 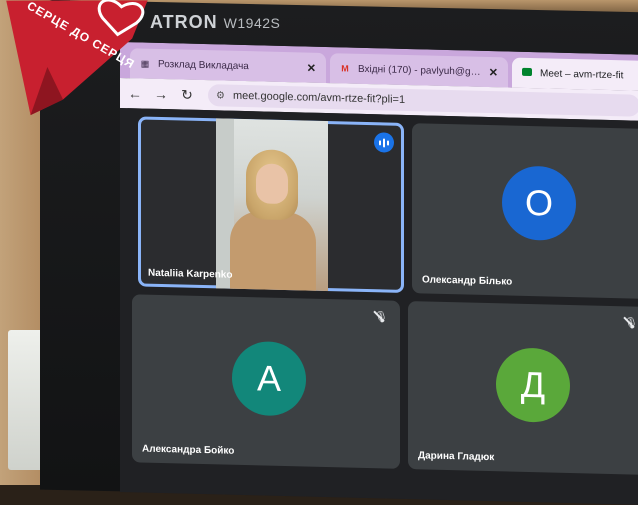 I want to click on avatar: А, so click(x=269, y=378).